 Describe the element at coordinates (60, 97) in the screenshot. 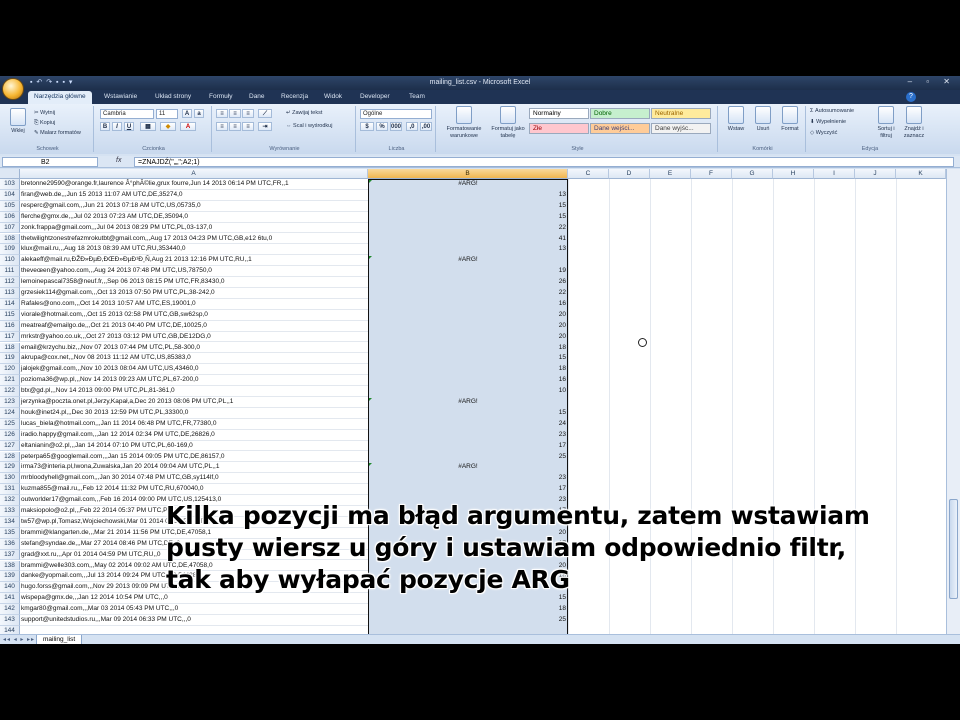

I see `tab-home: Narzędzia główne` at that location.